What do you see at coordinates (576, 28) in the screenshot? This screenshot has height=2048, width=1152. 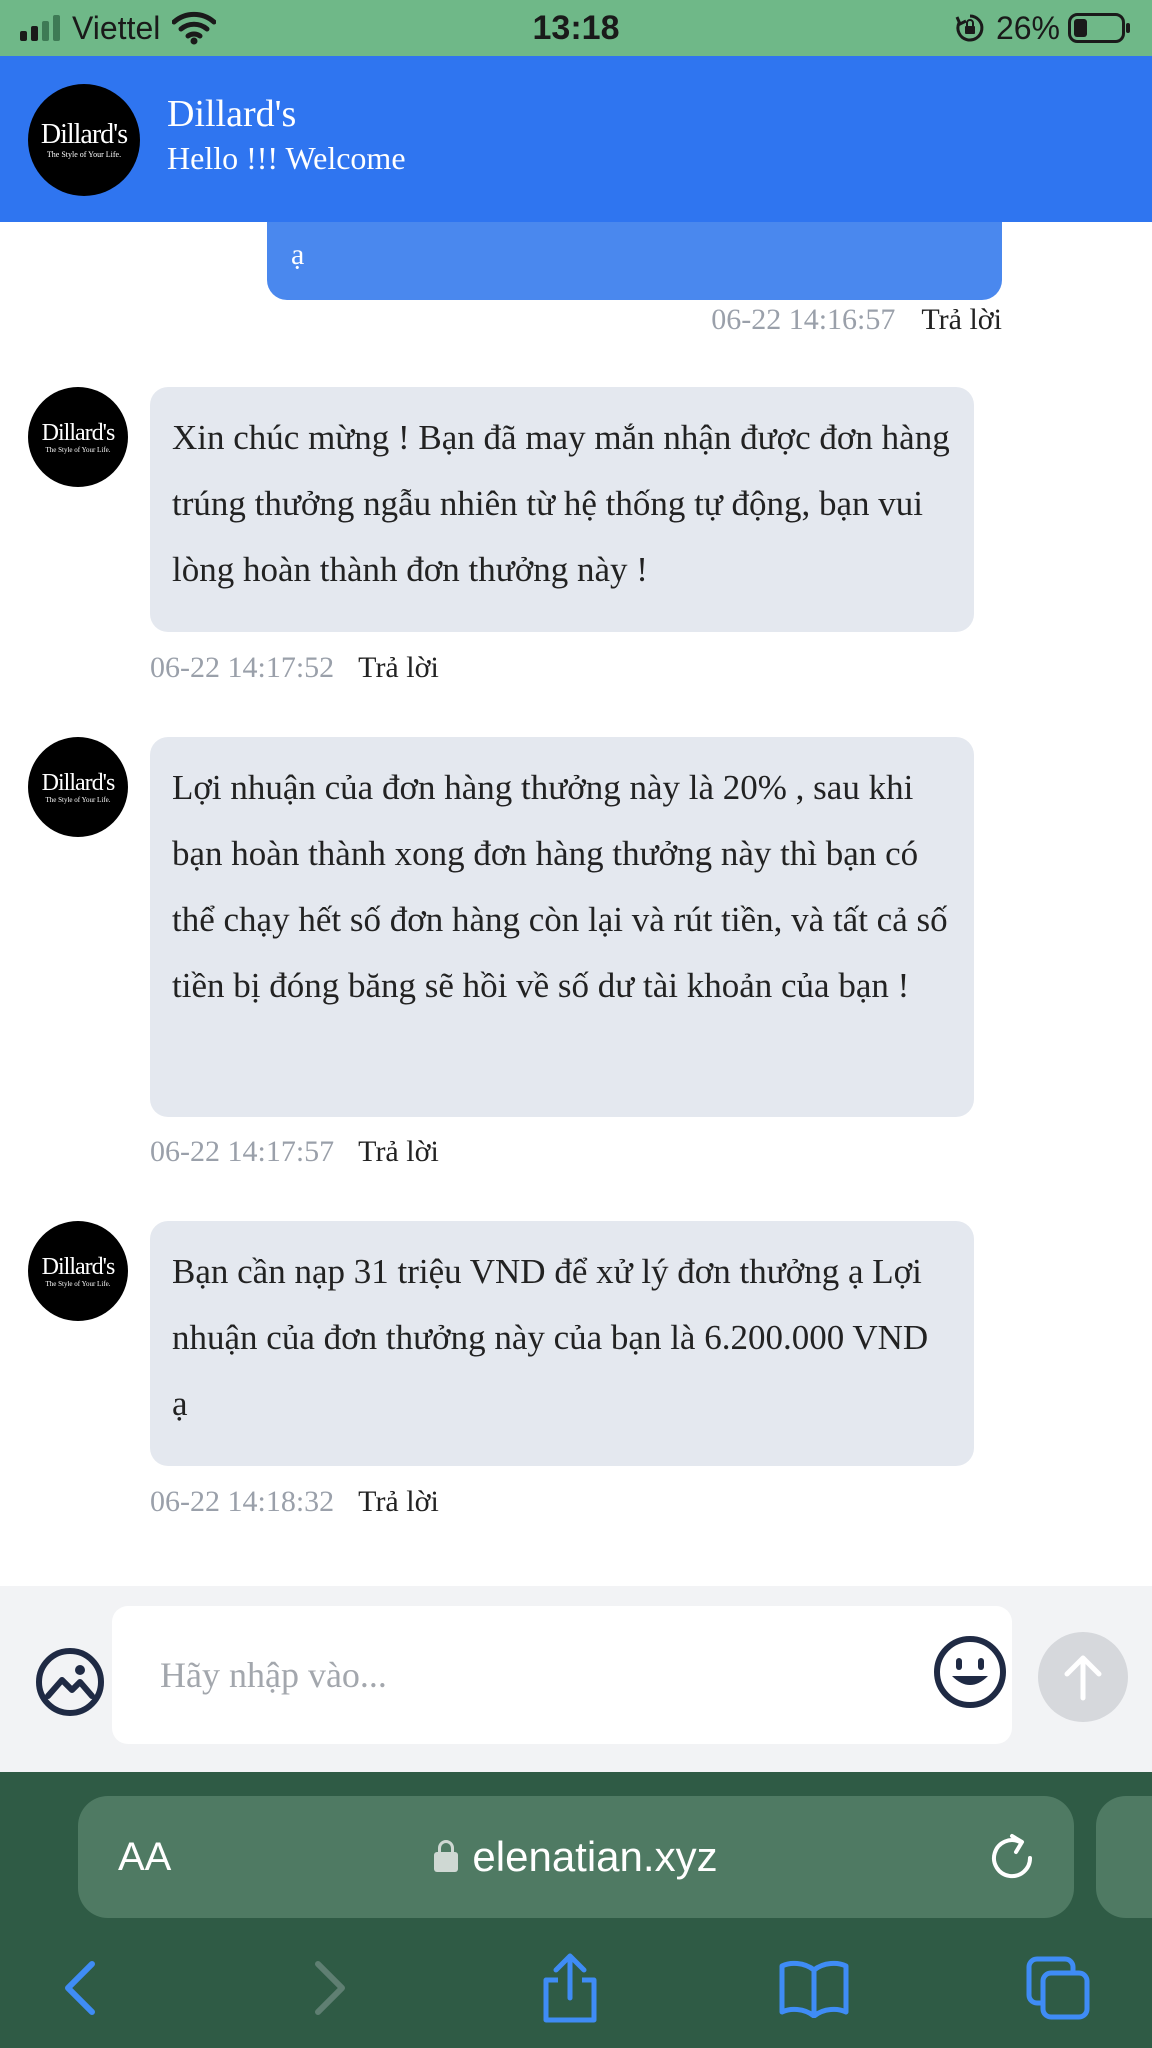 I see `status-bar: Viettel 13:18 26%` at bounding box center [576, 28].